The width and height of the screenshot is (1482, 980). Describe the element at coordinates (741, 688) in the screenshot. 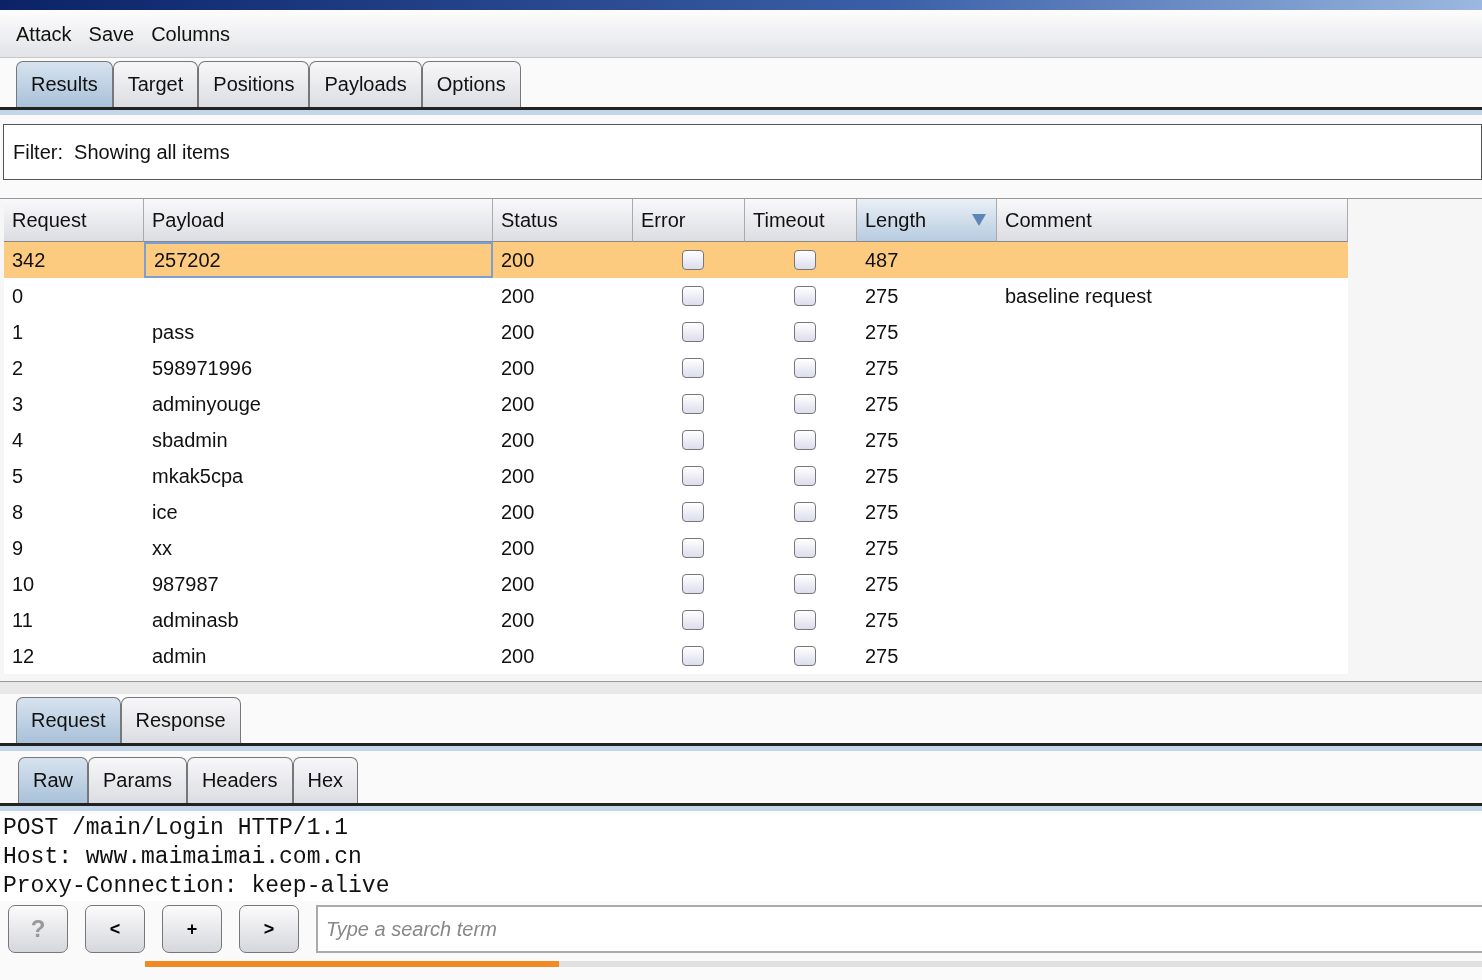

I see `splitter-handle` at that location.